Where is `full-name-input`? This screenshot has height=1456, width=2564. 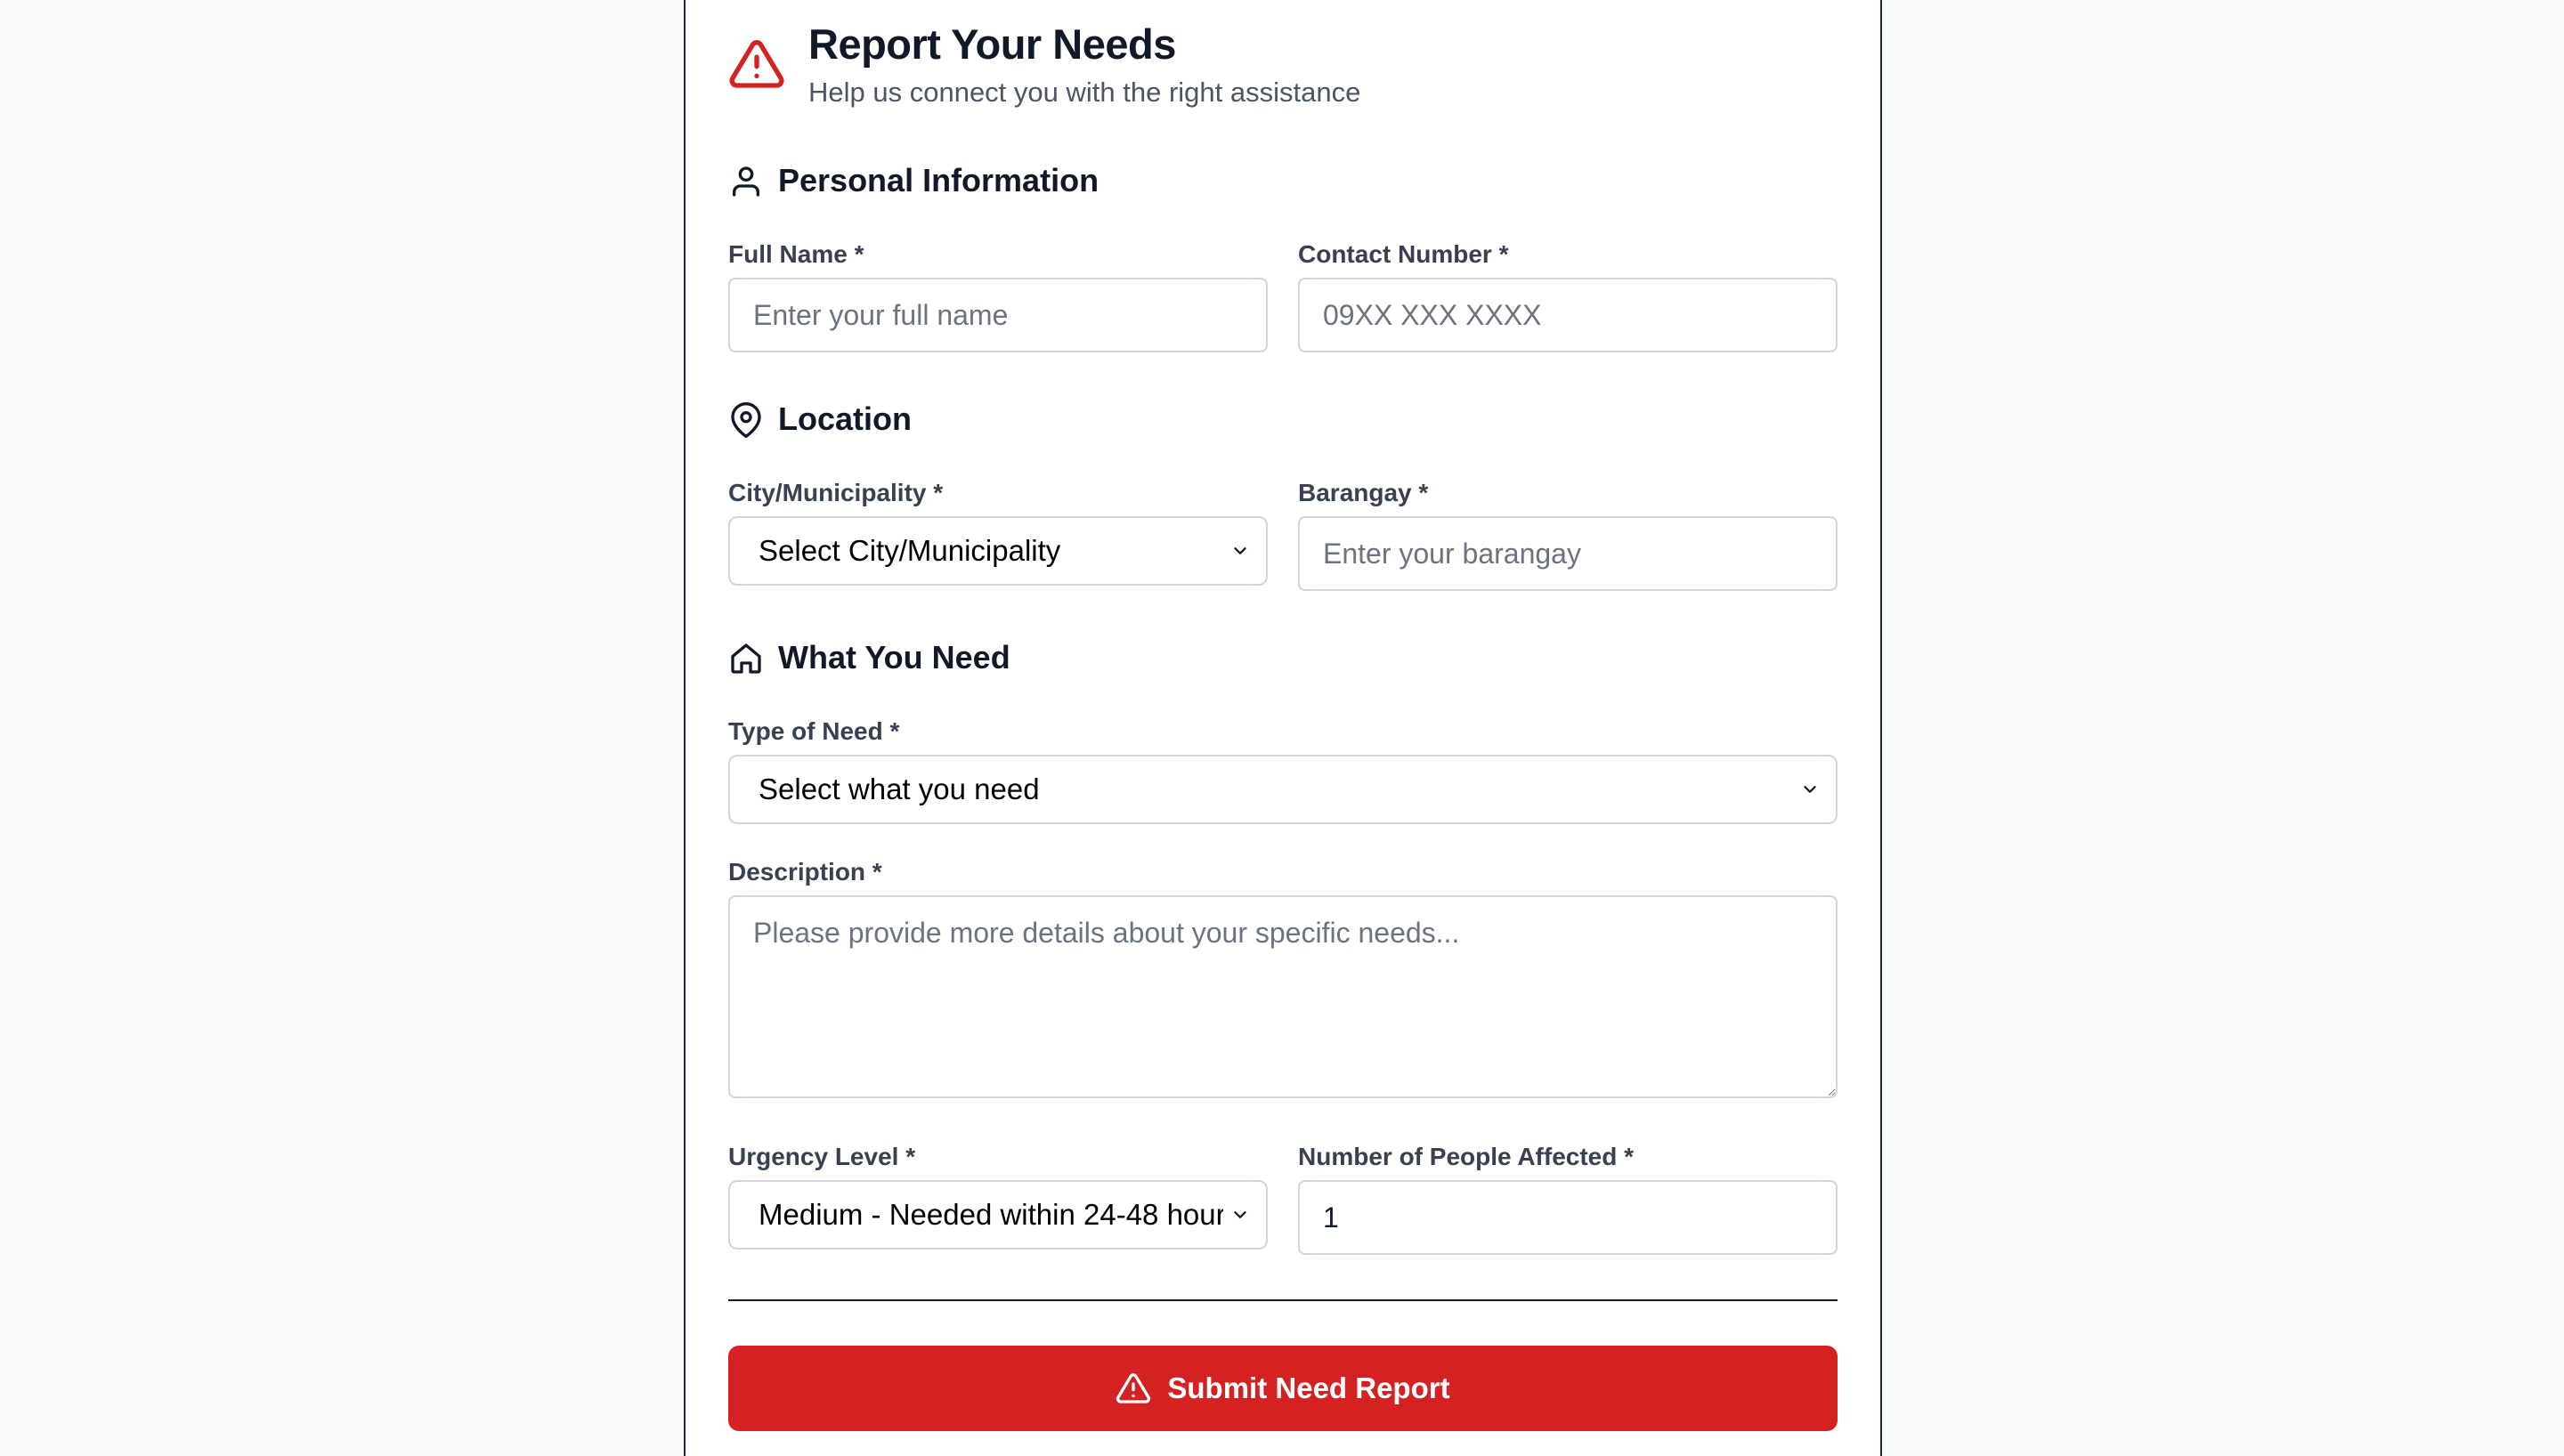
full-name-input is located at coordinates (998, 315).